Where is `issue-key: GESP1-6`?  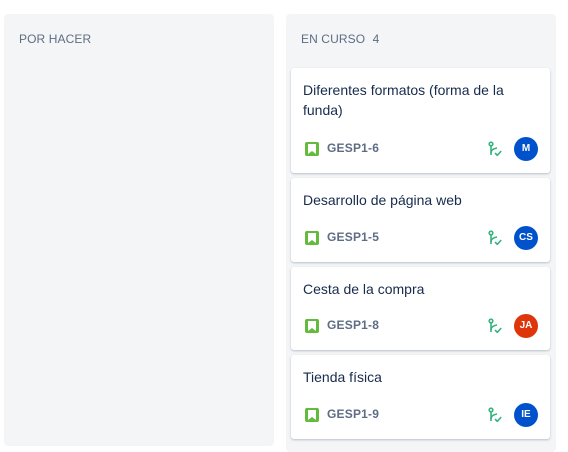 issue-key: GESP1-6 is located at coordinates (353, 148).